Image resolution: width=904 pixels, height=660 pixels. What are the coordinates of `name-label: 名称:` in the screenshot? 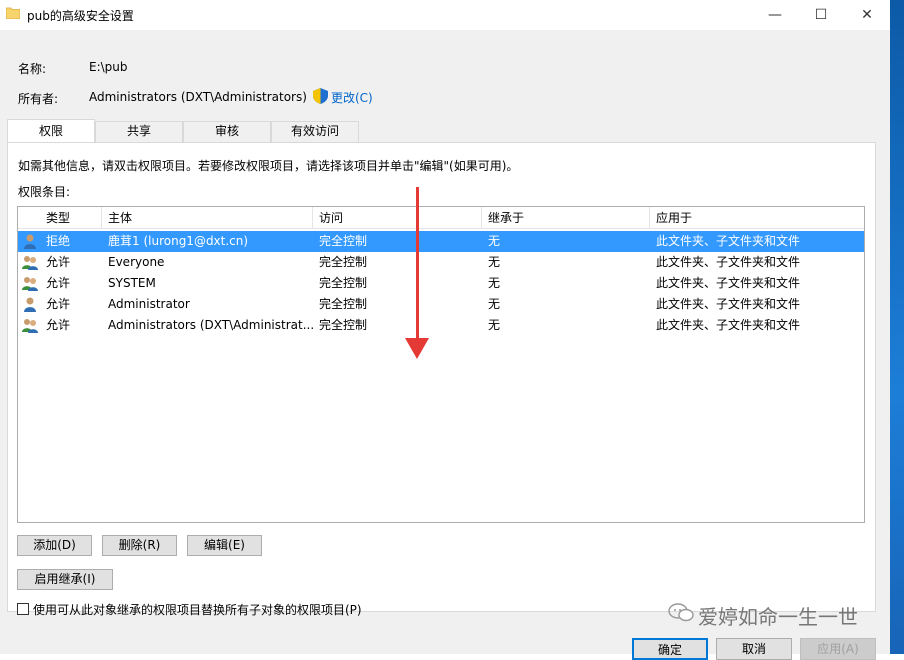 It's located at (32, 69).